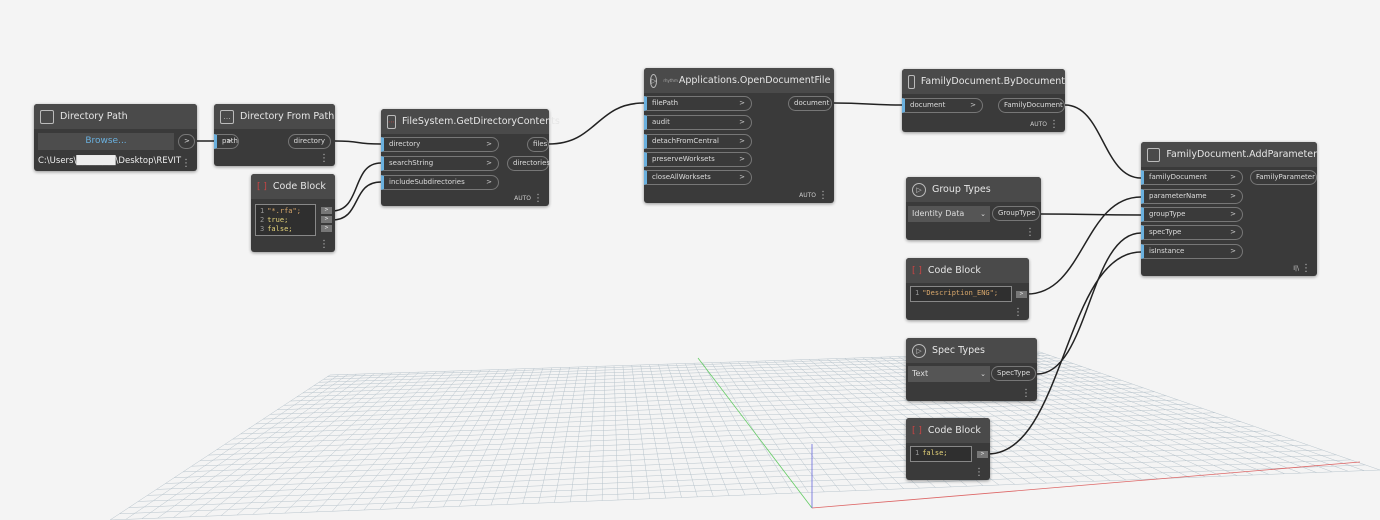 The height and width of the screenshot is (520, 1380). What do you see at coordinates (1241, 154) in the screenshot?
I see `node-title: FamilyDocument.AddParameter` at bounding box center [1241, 154].